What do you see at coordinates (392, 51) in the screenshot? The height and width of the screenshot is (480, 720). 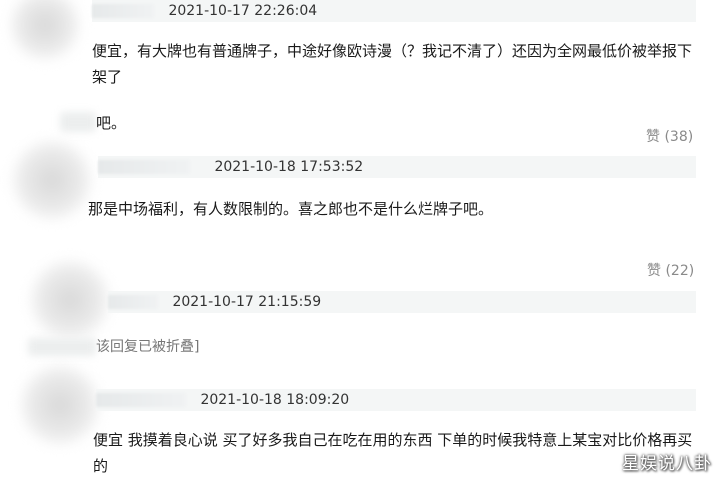 I see `comment-text-line: 便宜，有大牌也有普通牌子，中途好像欧诗漫（？我记不清了）还因为全网最低价被举报下` at bounding box center [392, 51].